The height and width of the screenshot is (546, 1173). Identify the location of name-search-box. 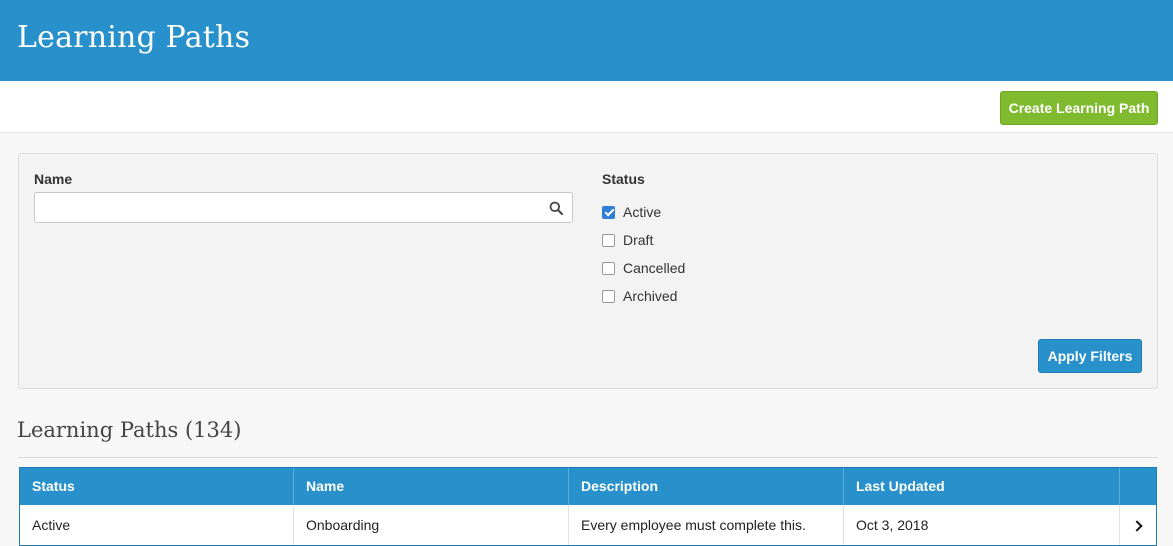
(303, 207).